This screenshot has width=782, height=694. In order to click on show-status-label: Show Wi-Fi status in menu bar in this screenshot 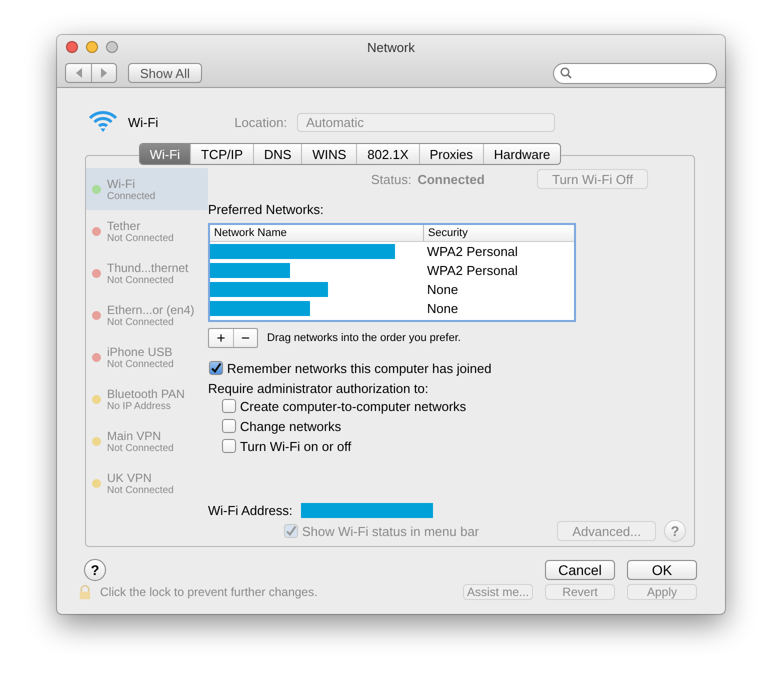, I will do `click(391, 531)`.